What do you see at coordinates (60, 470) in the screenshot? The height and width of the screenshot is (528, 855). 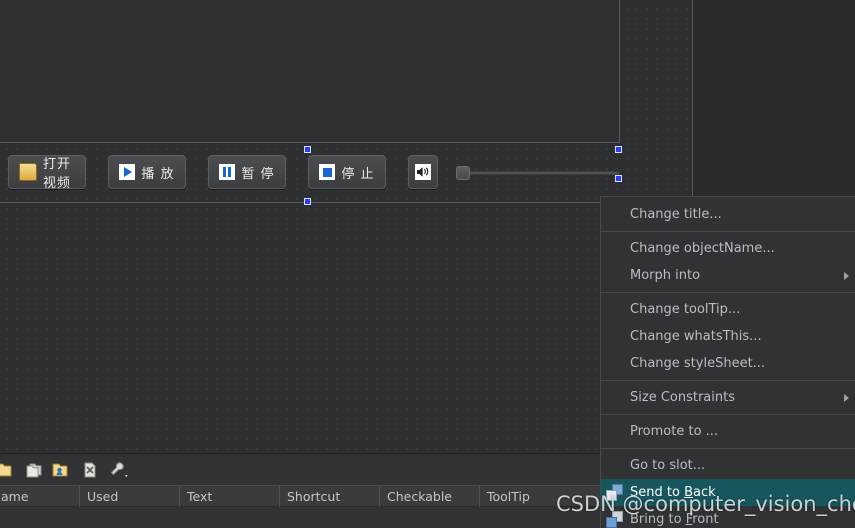 I see `edit-action-icon` at bounding box center [60, 470].